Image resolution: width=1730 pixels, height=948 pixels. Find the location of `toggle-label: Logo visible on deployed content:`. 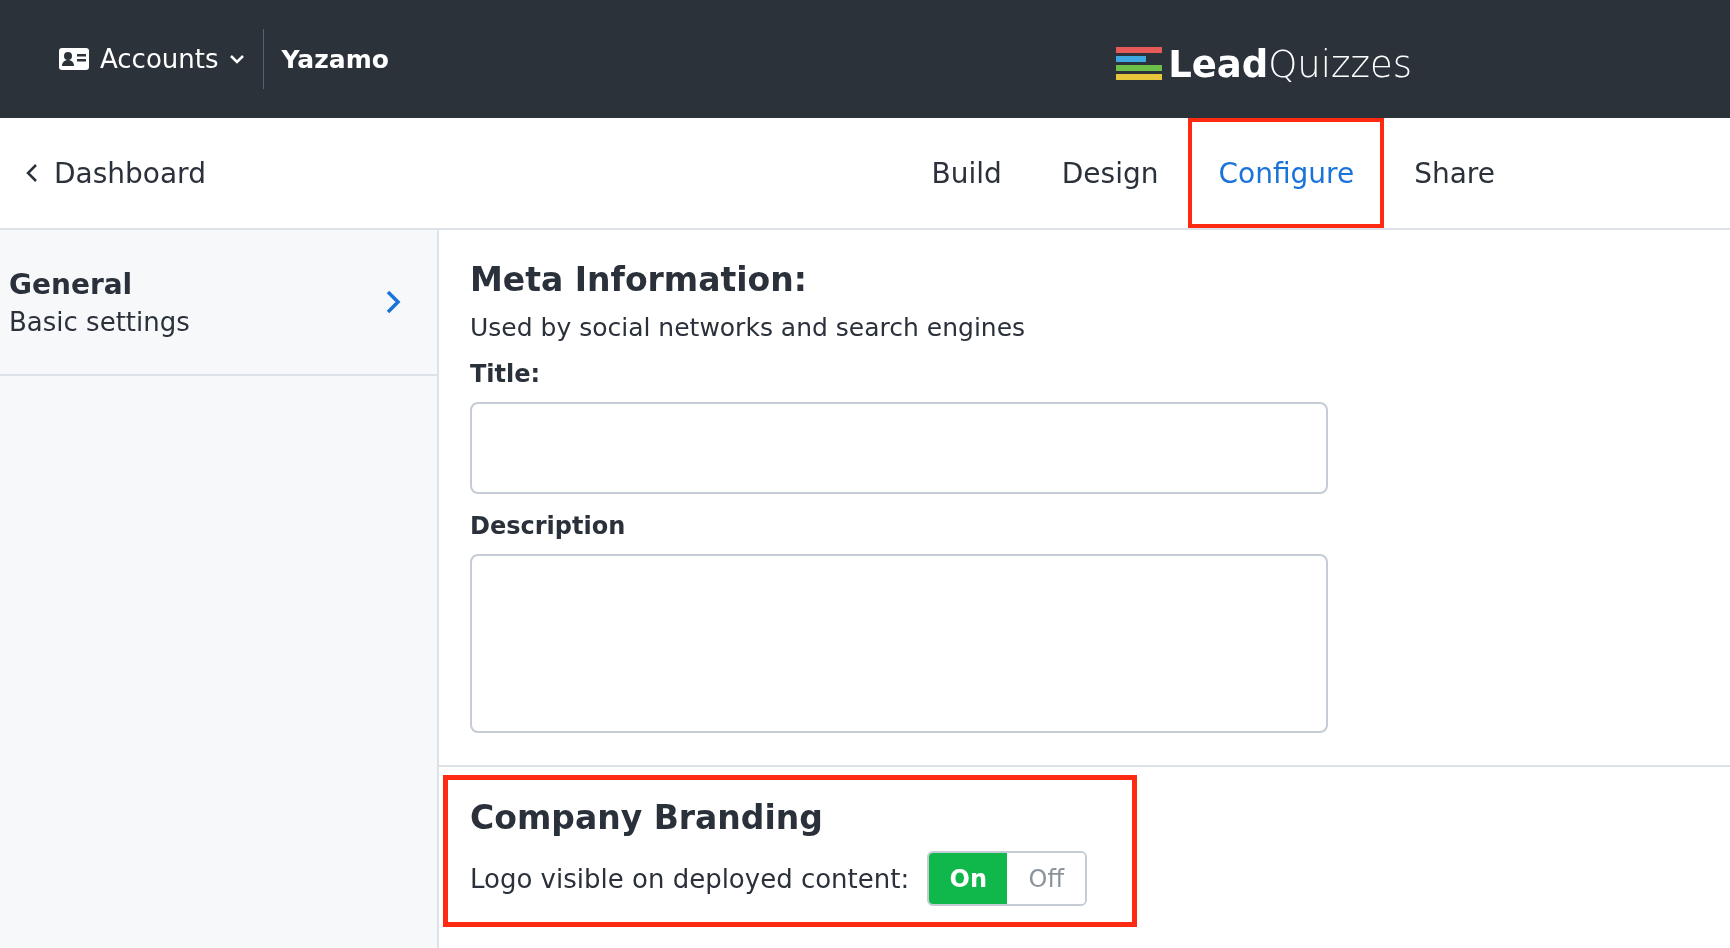

toggle-label: Logo visible on deployed content: is located at coordinates (690, 878).